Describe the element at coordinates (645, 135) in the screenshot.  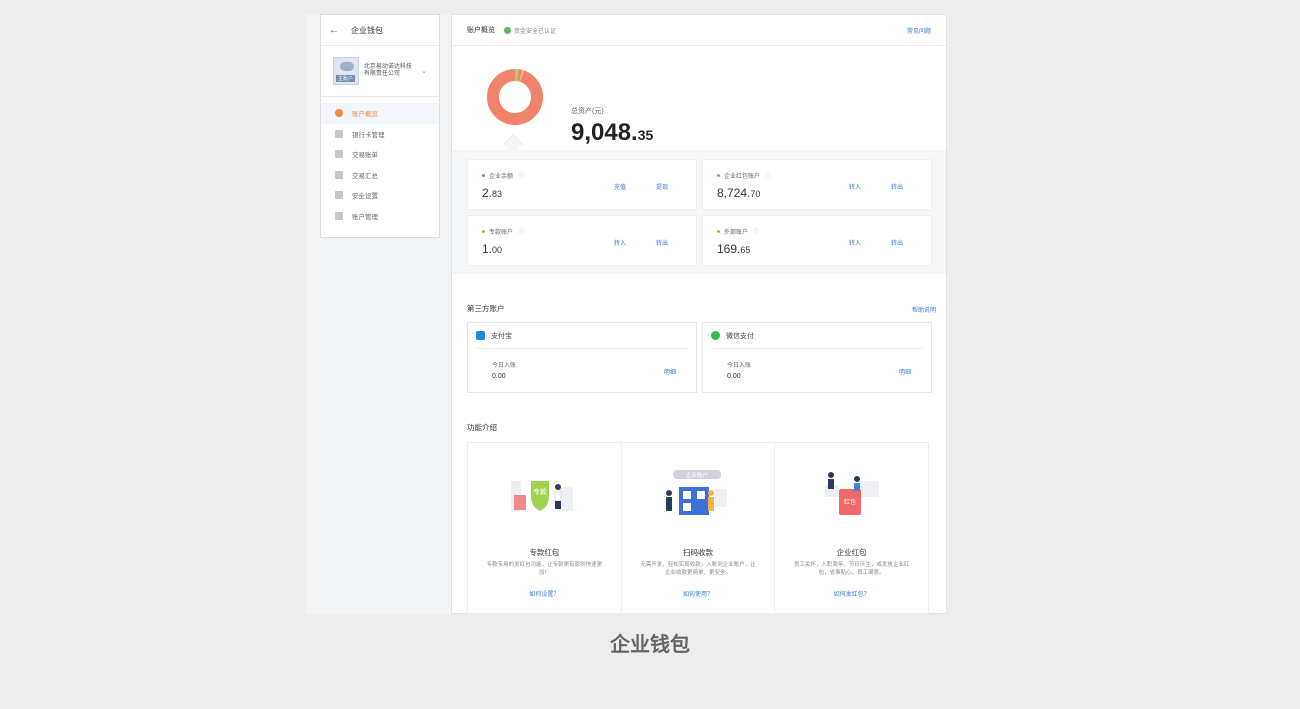
I see `total-assets-decimal: 35` at that location.